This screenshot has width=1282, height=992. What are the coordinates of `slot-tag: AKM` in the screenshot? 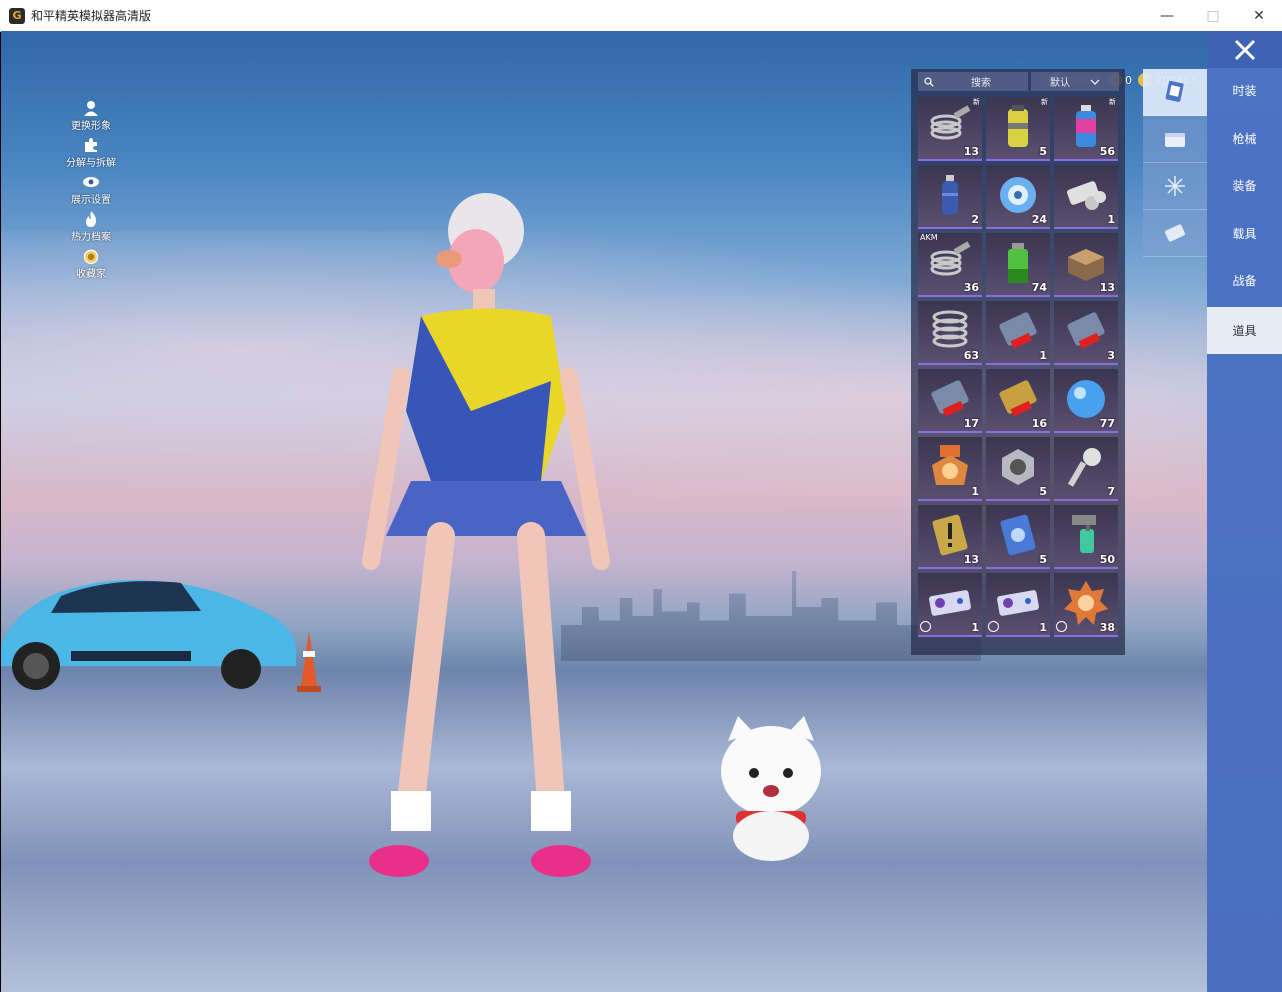 It's located at (929, 237).